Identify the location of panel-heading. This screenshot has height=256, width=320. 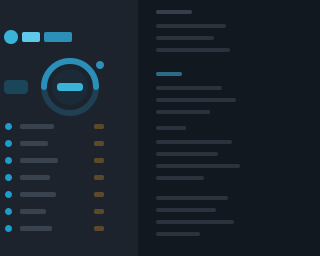
(174, 12).